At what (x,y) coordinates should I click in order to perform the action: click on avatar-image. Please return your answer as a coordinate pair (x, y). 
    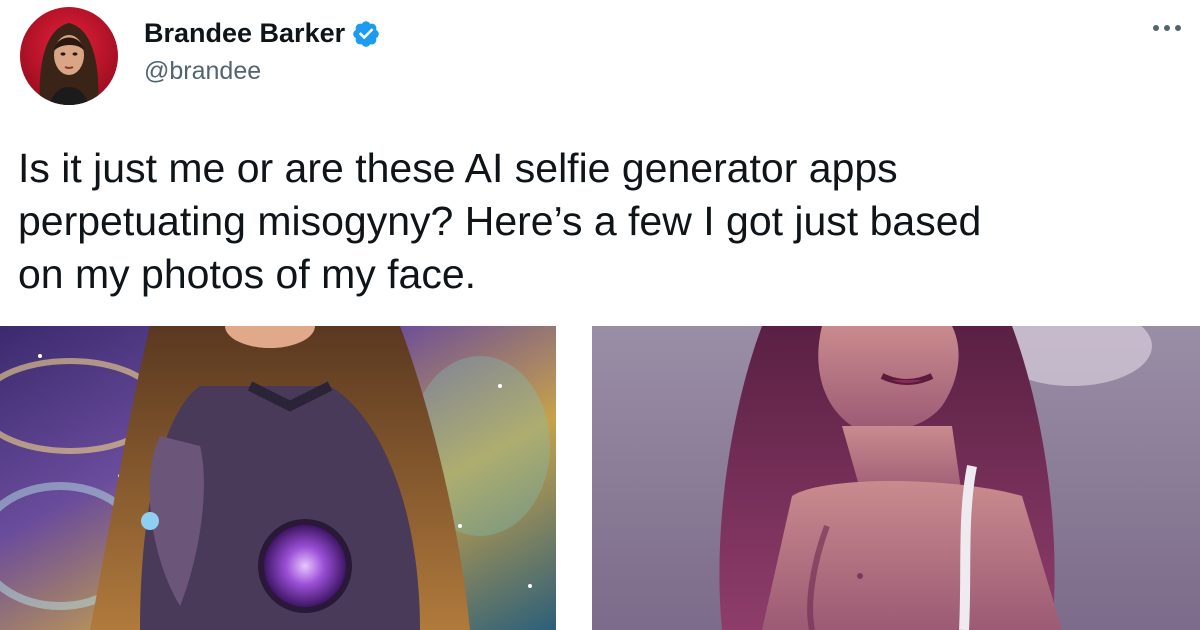
    Looking at the image, I should click on (69, 56).